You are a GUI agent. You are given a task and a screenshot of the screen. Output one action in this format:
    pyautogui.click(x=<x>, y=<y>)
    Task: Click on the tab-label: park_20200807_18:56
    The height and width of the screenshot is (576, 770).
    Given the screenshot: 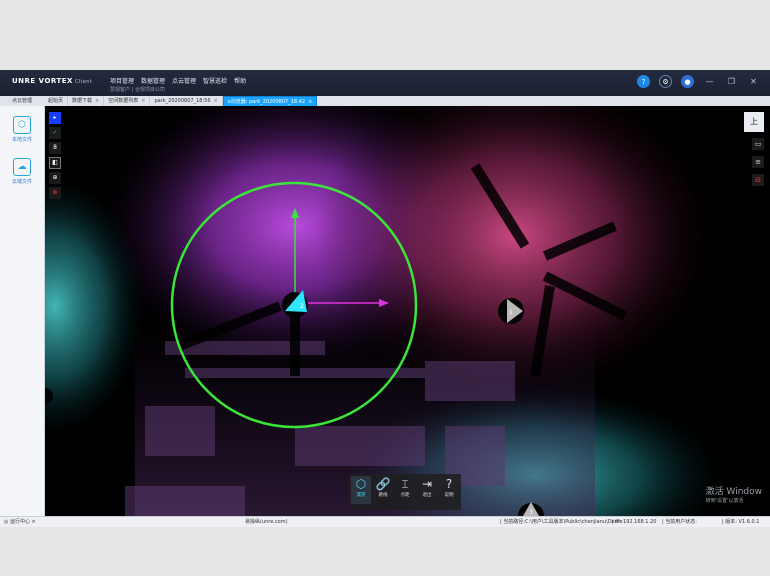 What is the action you would take?
    pyautogui.click(x=182, y=101)
    